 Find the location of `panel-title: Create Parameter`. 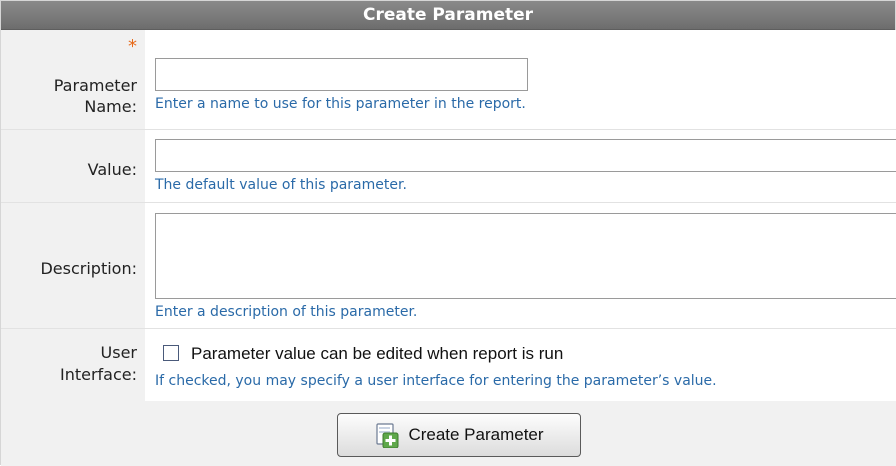

panel-title: Create Parameter is located at coordinates (448, 15).